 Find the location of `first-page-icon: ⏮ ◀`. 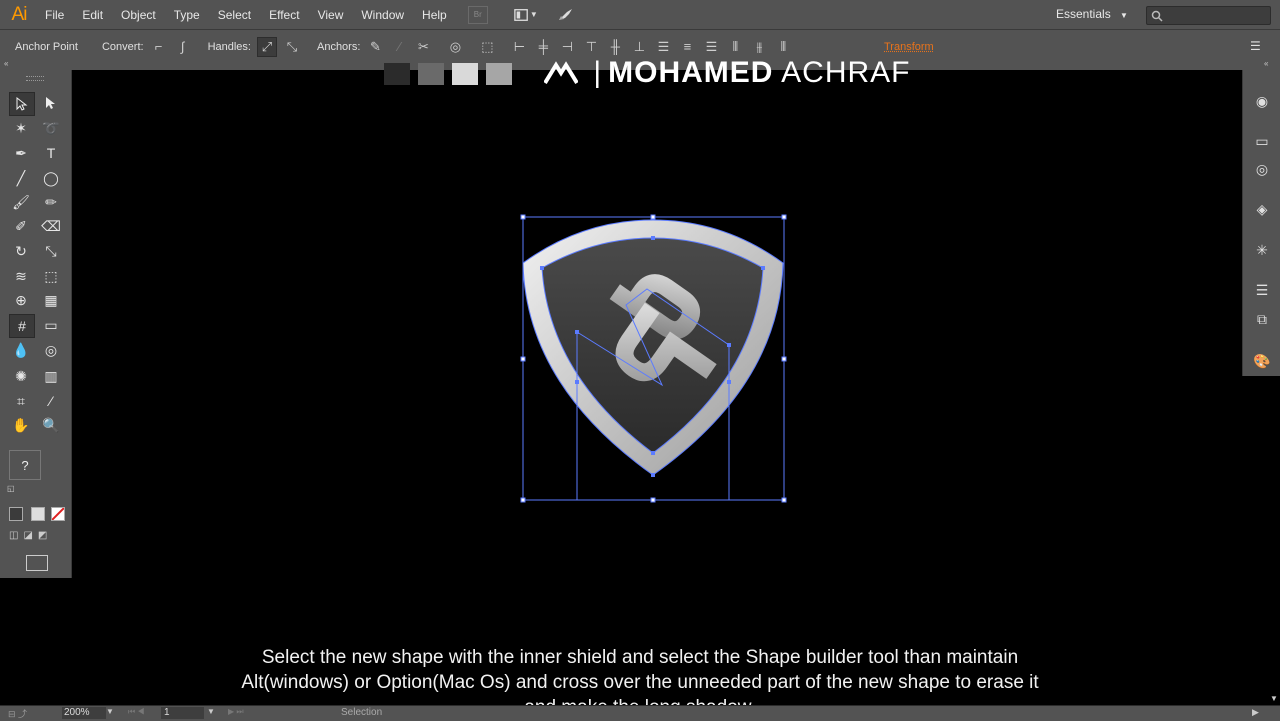

first-page-icon: ⏮ ◀ is located at coordinates (136, 712).